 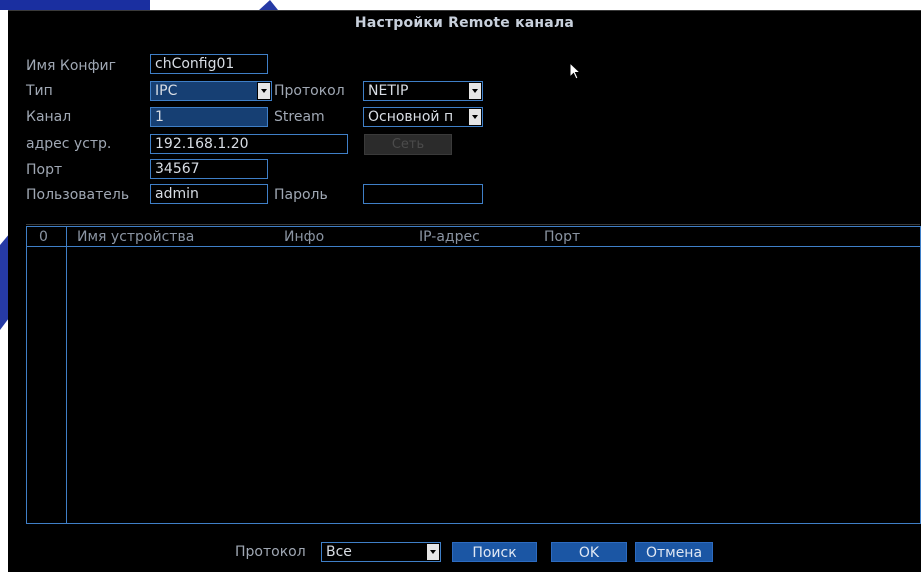 What do you see at coordinates (66, 375) in the screenshot?
I see `index-column-divider` at bounding box center [66, 375].